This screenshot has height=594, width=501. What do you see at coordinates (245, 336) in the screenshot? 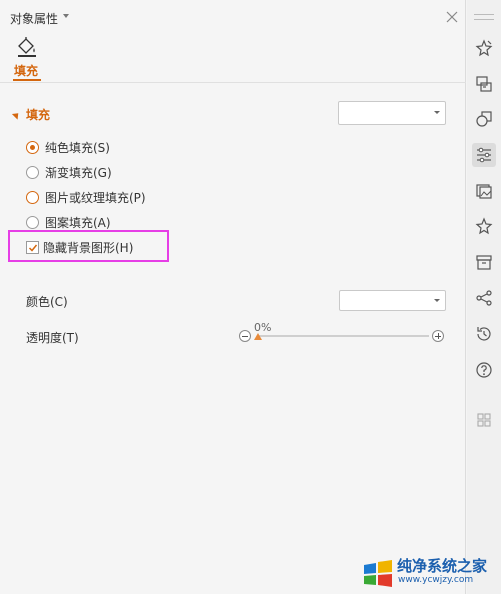
I see `decrease-transparency-button` at bounding box center [245, 336].